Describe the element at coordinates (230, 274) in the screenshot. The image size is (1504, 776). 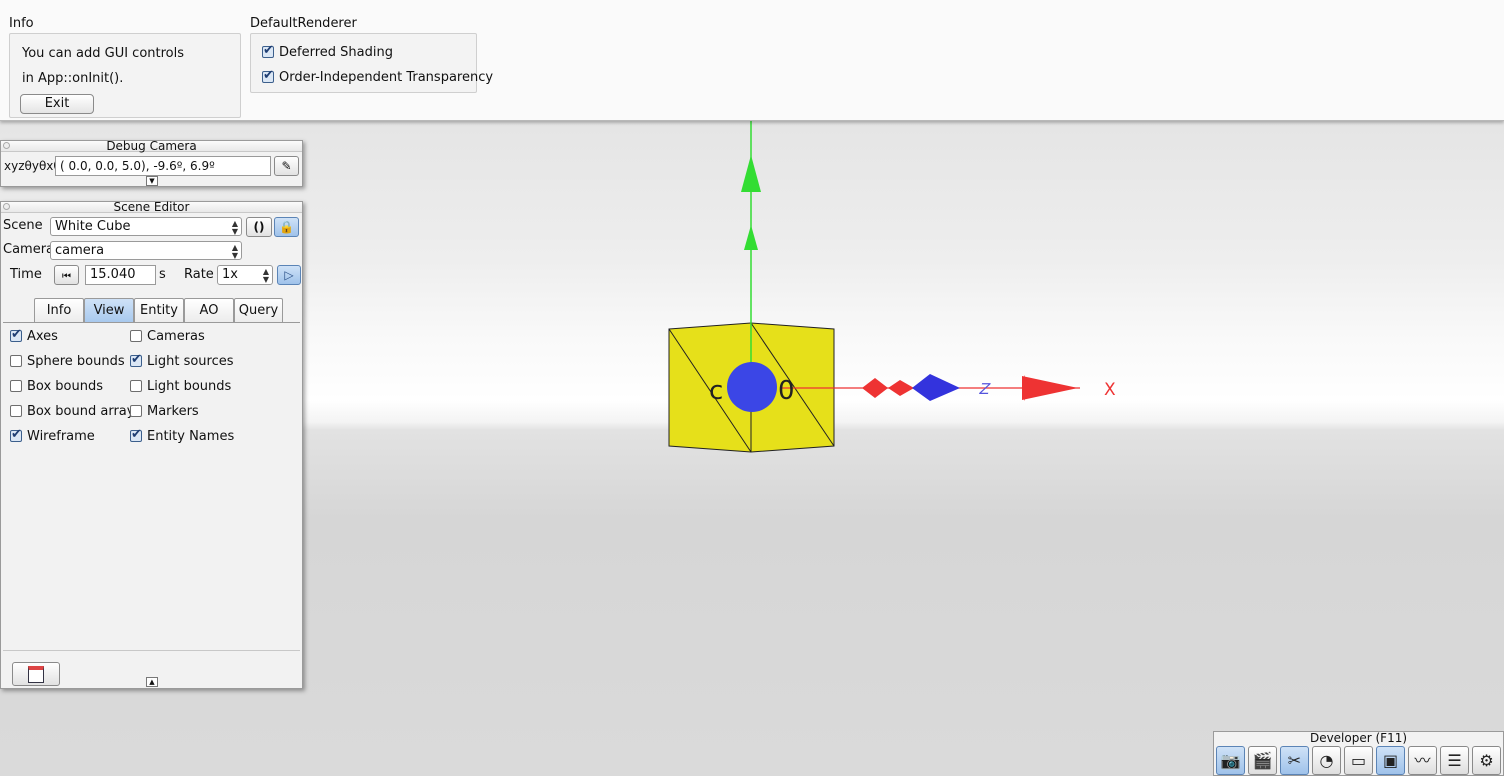
I see `rate-select-value: 1x` at that location.